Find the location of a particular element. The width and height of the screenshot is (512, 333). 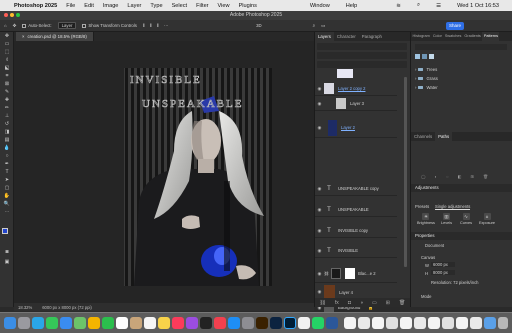

photos-icon is located at coordinates (94, 323).